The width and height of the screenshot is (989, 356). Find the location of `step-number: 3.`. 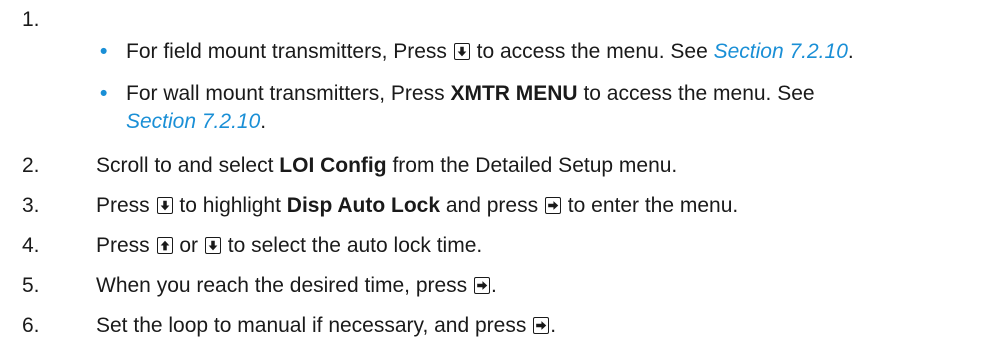

step-number: 3. is located at coordinates (31, 205).